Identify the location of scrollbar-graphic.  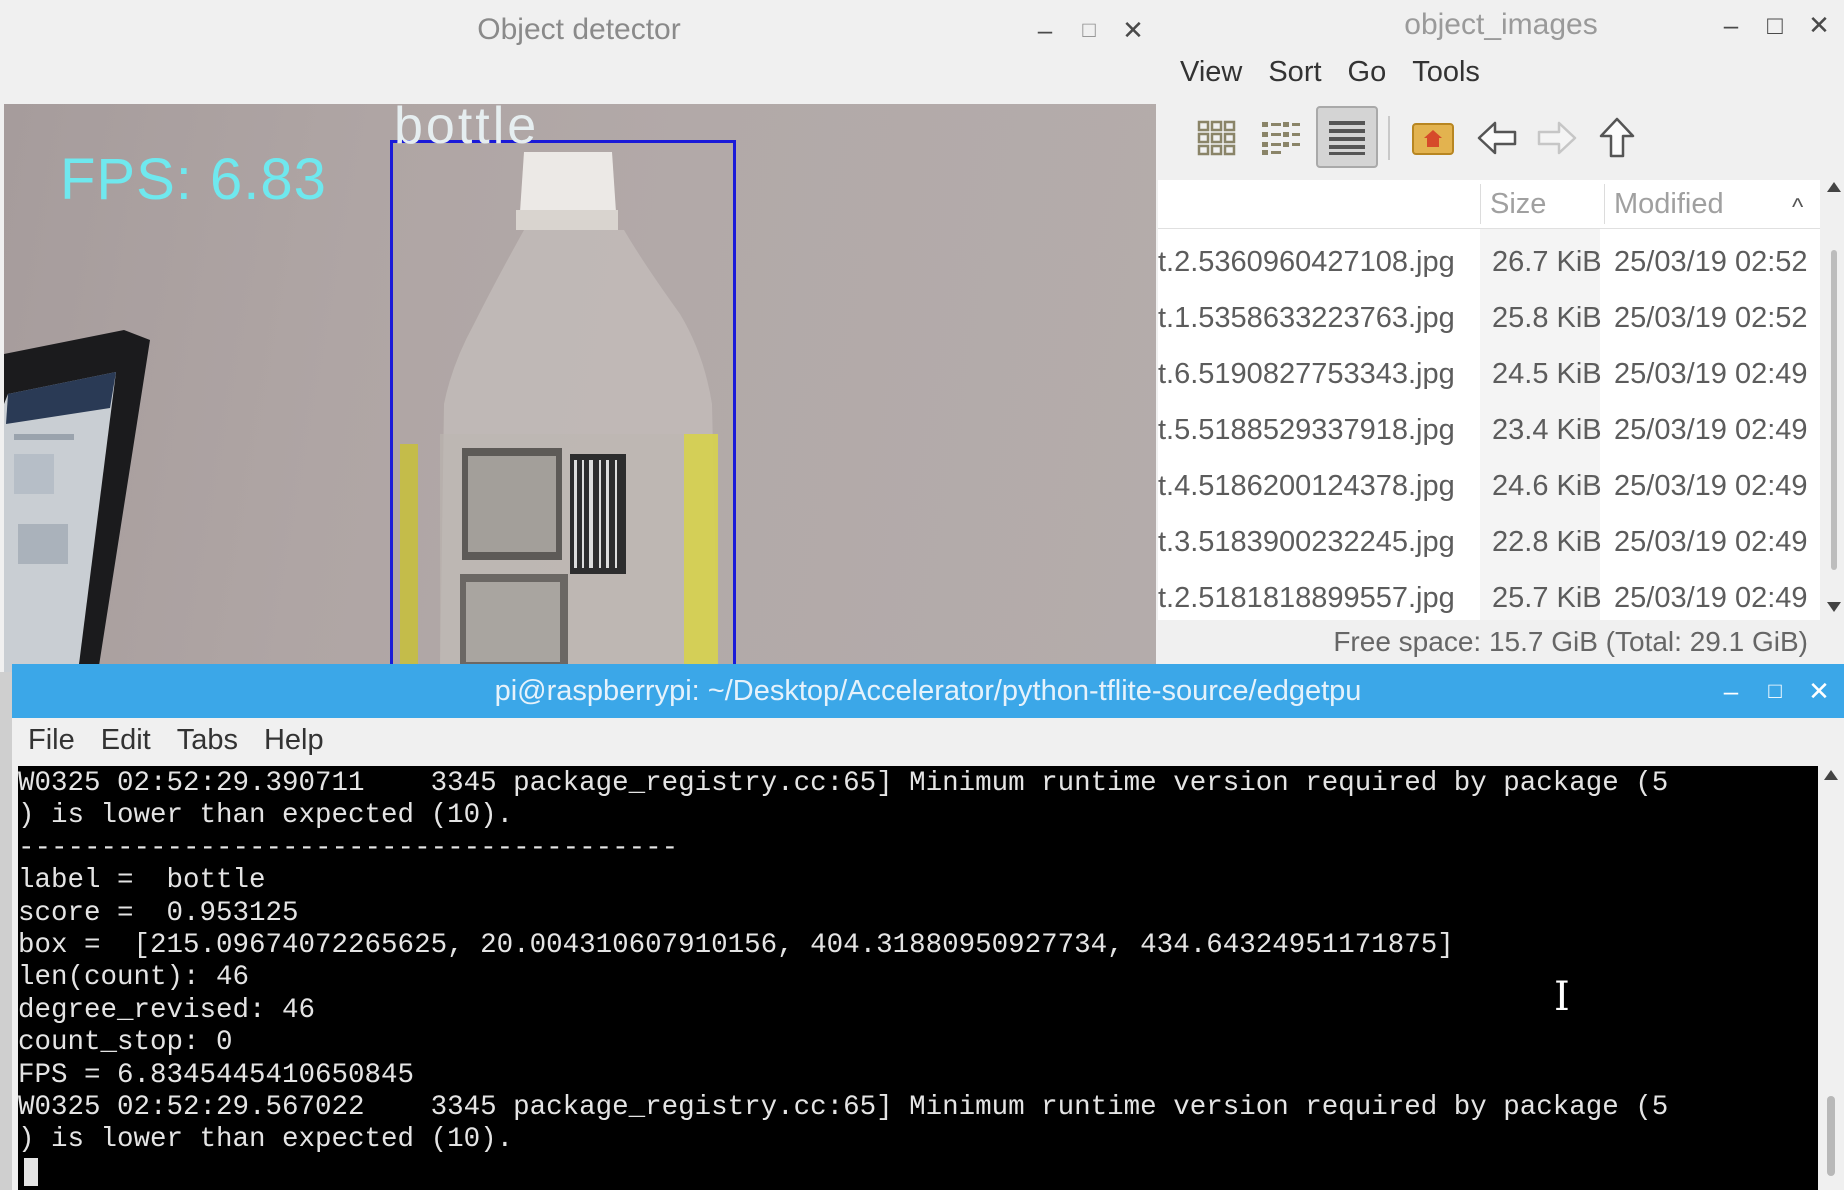
(1831, 973).